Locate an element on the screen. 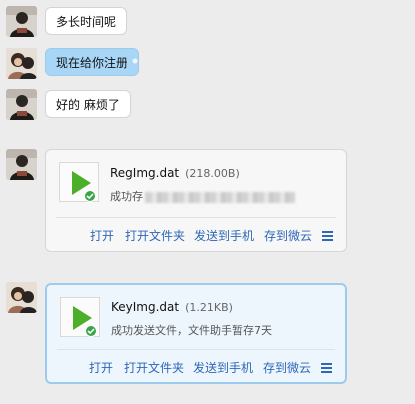 The height and width of the screenshot is (404, 415). file-status: 成功存 is located at coordinates (202, 196).